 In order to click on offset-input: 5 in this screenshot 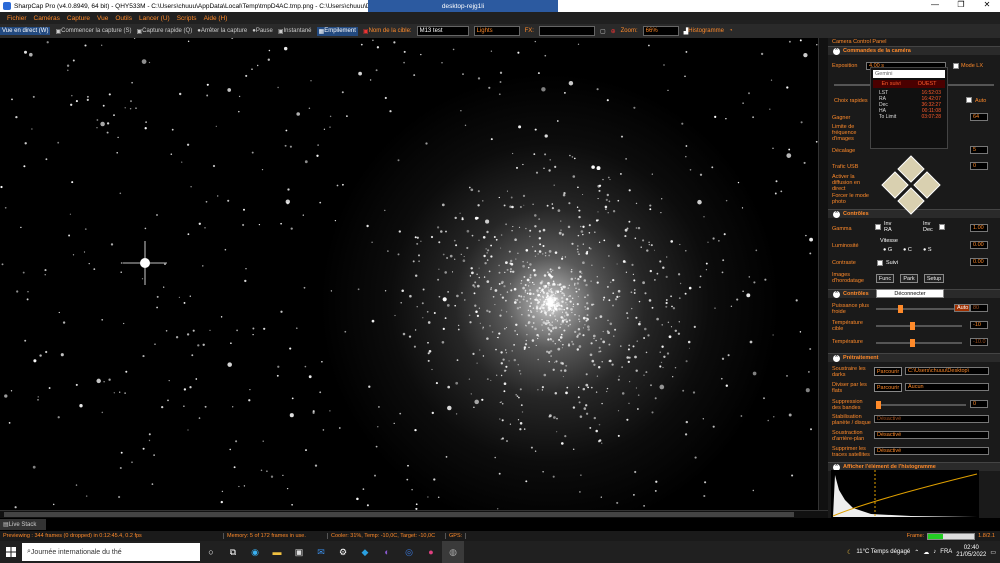, I will do `click(979, 150)`.